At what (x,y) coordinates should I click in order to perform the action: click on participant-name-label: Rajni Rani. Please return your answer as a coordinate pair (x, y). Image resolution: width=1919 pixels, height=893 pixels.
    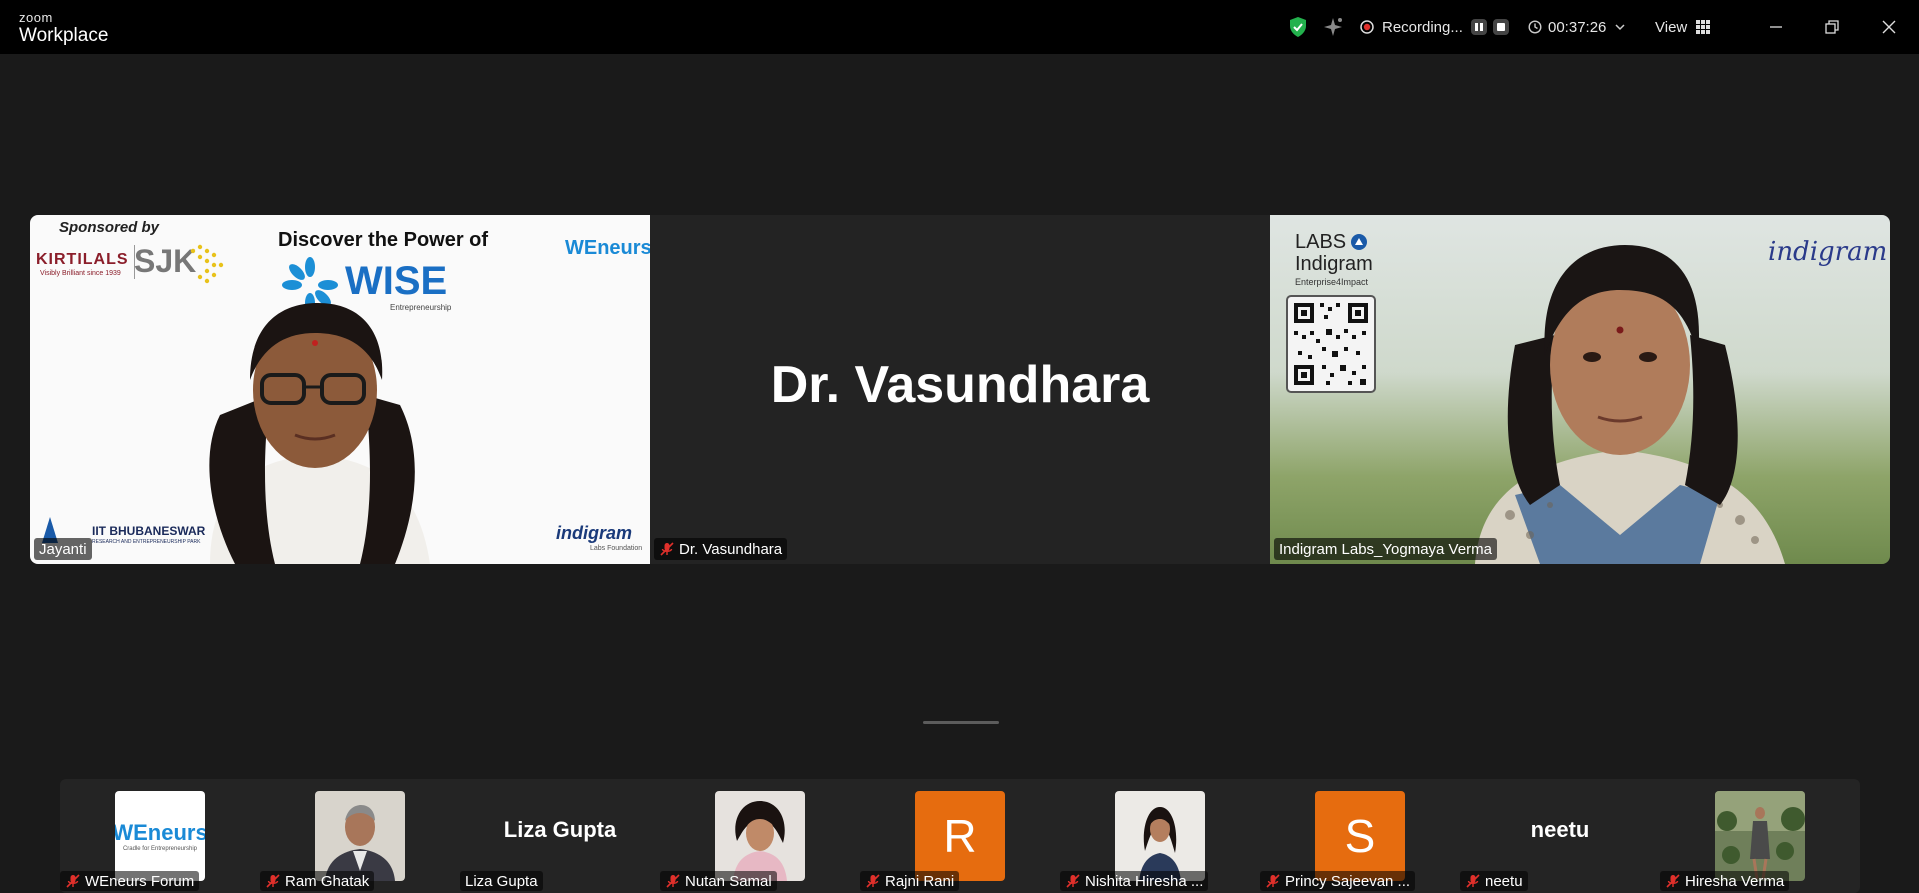
    Looking at the image, I should click on (910, 881).